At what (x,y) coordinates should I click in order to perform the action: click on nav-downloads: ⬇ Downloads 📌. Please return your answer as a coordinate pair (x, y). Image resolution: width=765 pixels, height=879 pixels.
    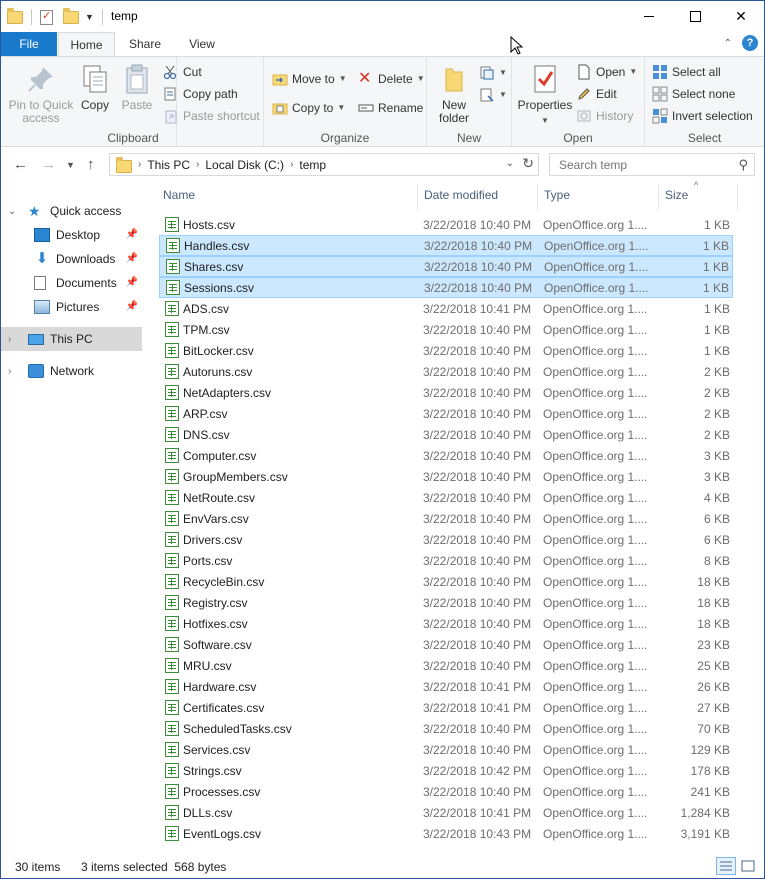
    Looking at the image, I should click on (71, 259).